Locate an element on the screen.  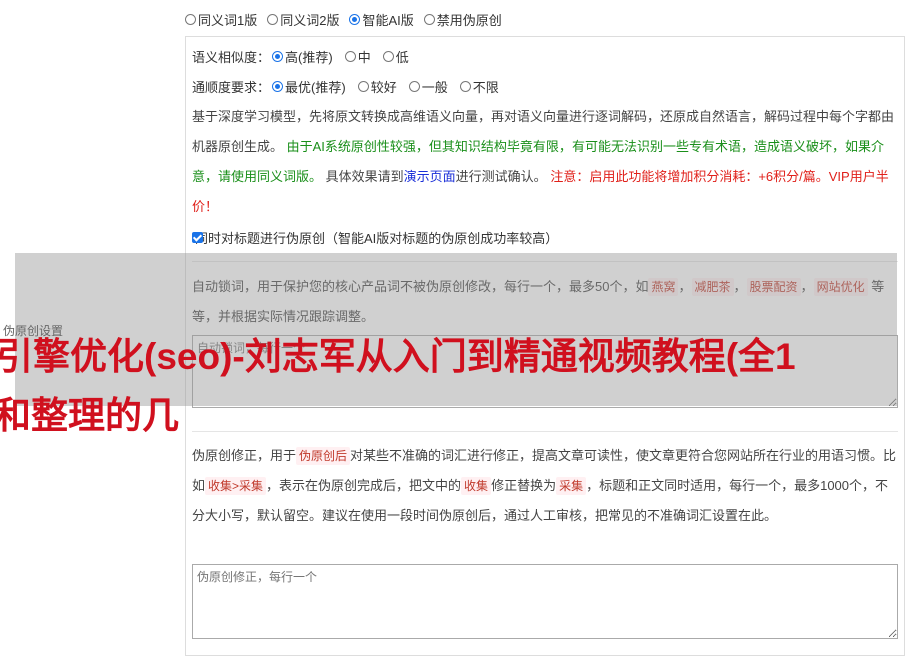
fluency-best: 最优(推荐) is located at coordinates (309, 86).